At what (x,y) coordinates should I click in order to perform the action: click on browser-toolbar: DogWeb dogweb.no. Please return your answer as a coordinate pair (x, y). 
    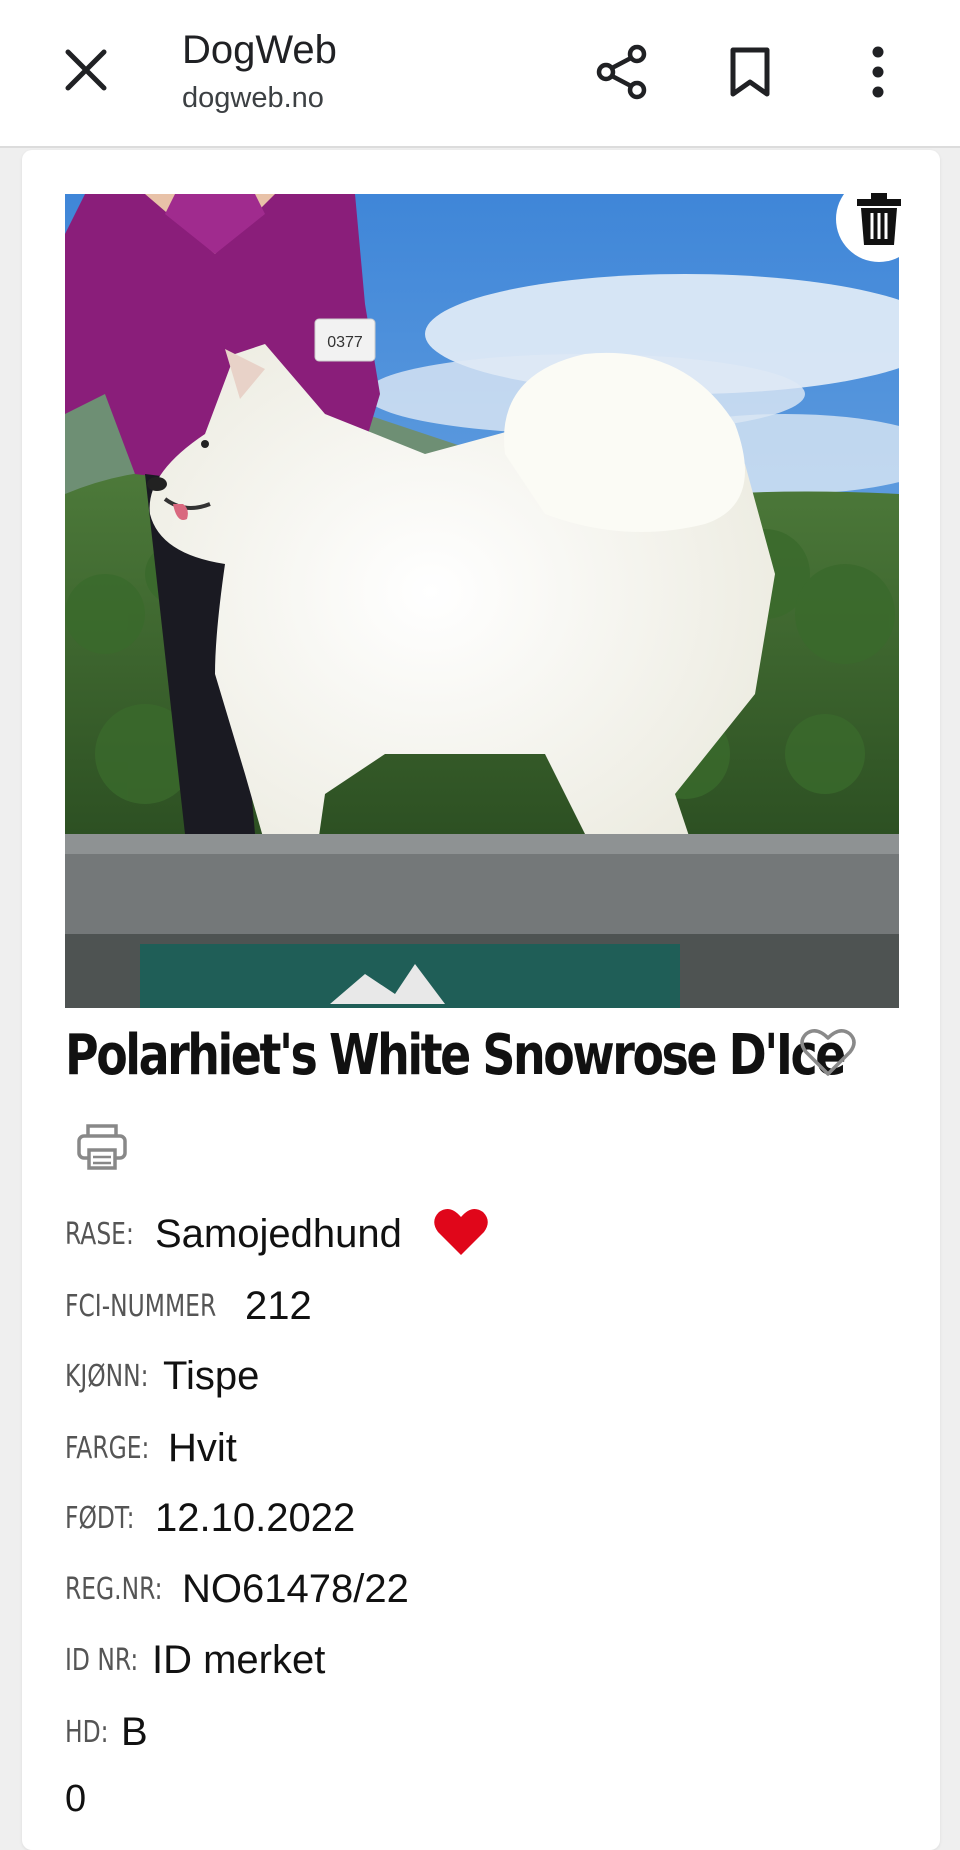
    Looking at the image, I should click on (480, 74).